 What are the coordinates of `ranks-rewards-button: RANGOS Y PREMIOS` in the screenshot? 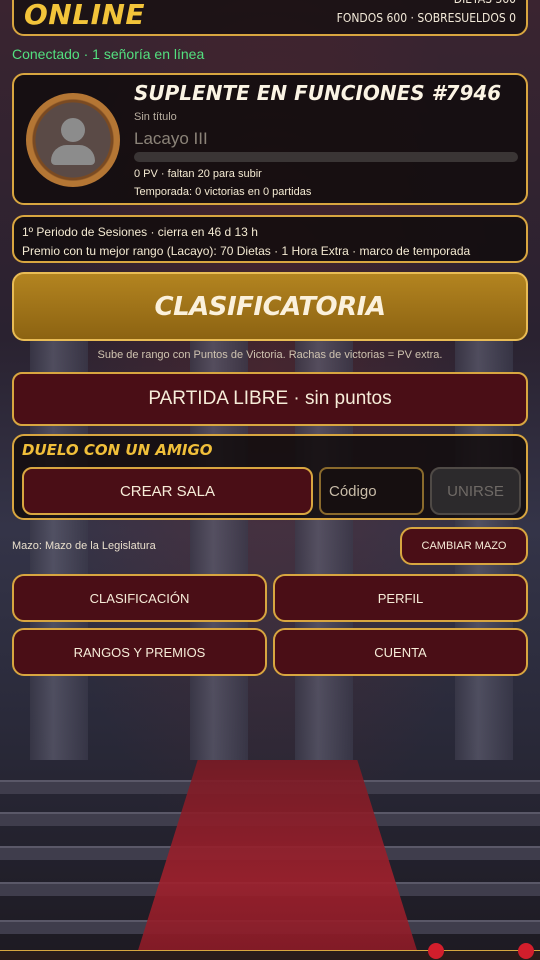 It's located at (139, 652).